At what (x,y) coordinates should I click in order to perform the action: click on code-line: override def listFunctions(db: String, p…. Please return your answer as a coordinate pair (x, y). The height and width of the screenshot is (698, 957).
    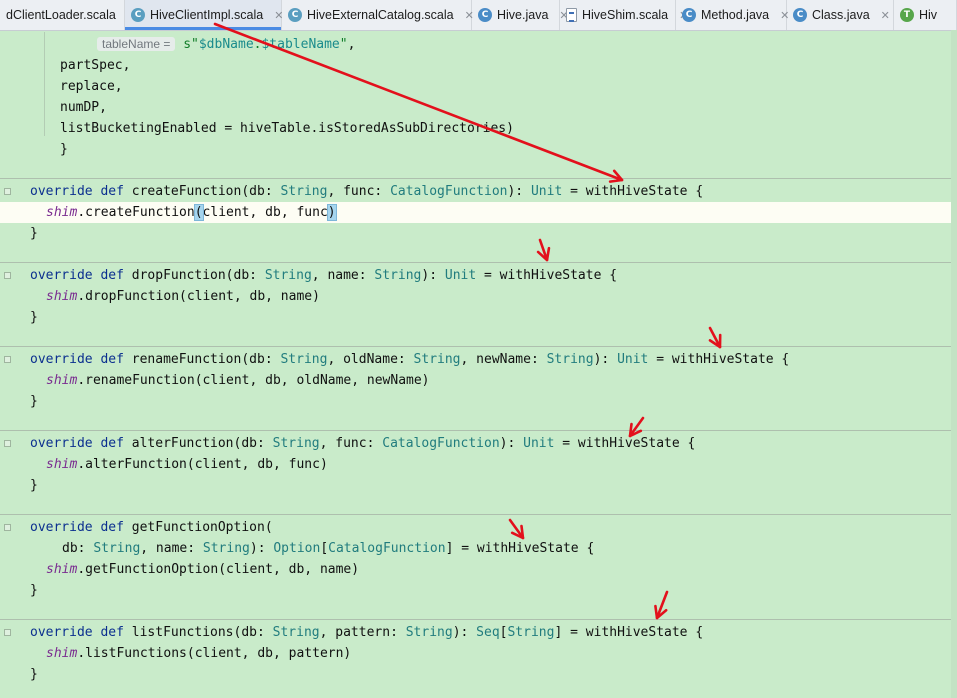
    Looking at the image, I should click on (478, 632).